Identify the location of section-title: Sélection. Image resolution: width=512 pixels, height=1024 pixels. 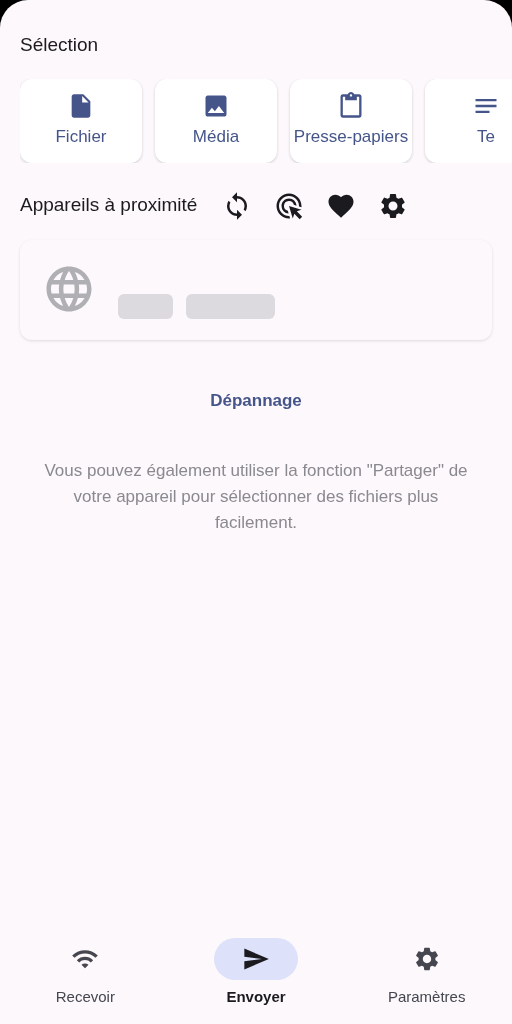
(60, 45).